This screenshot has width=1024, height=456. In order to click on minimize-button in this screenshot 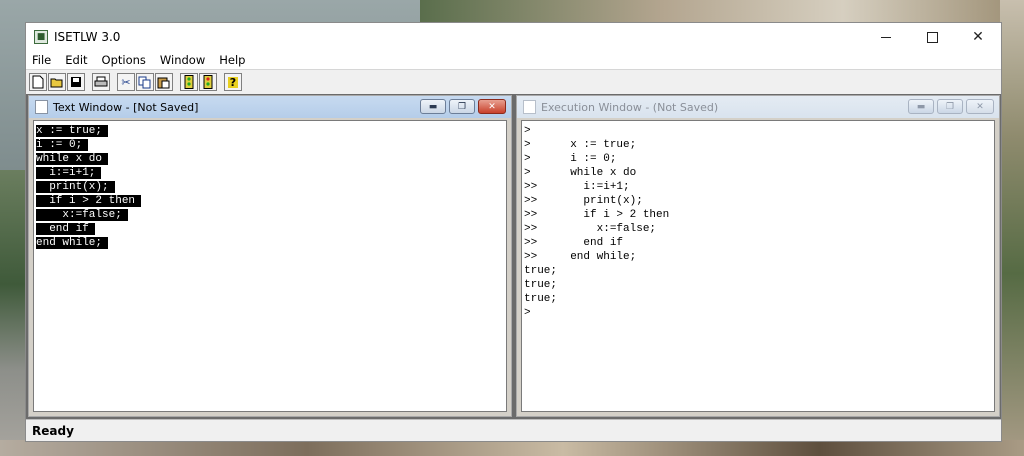, I will do `click(886, 37)`.